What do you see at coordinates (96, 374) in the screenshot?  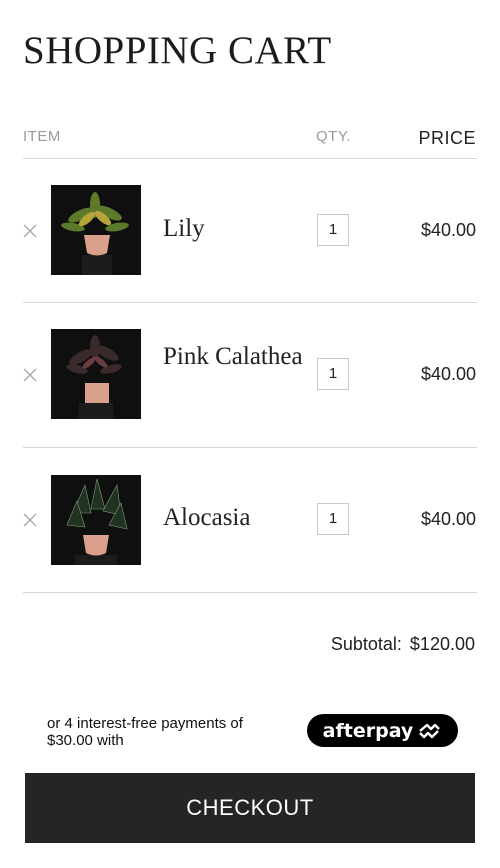 I see `pink-calathea-plant-image` at bounding box center [96, 374].